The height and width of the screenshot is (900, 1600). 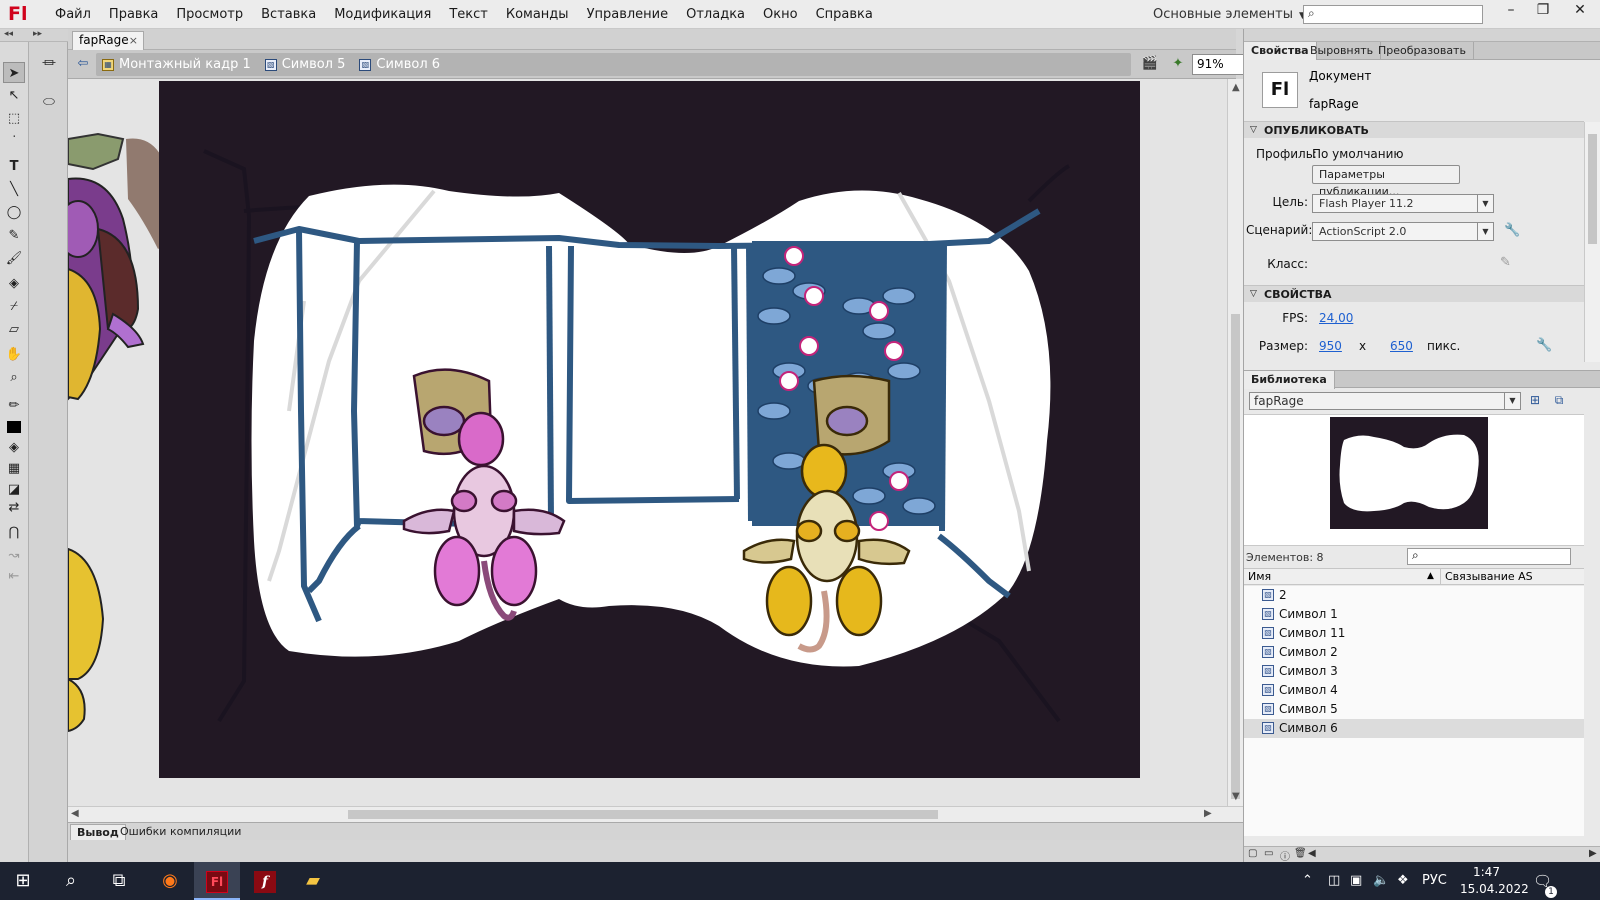 I want to click on delete-icon: 🗑, so click(x=1300, y=853).